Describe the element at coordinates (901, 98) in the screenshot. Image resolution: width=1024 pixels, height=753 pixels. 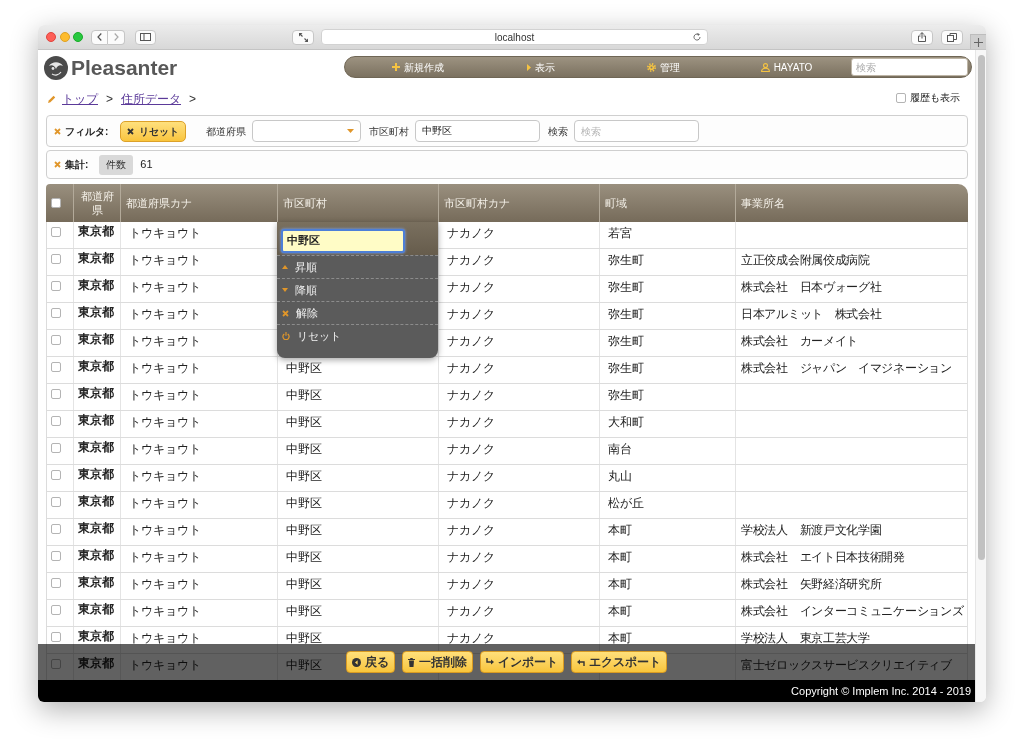
I see `history-checkbox` at that location.